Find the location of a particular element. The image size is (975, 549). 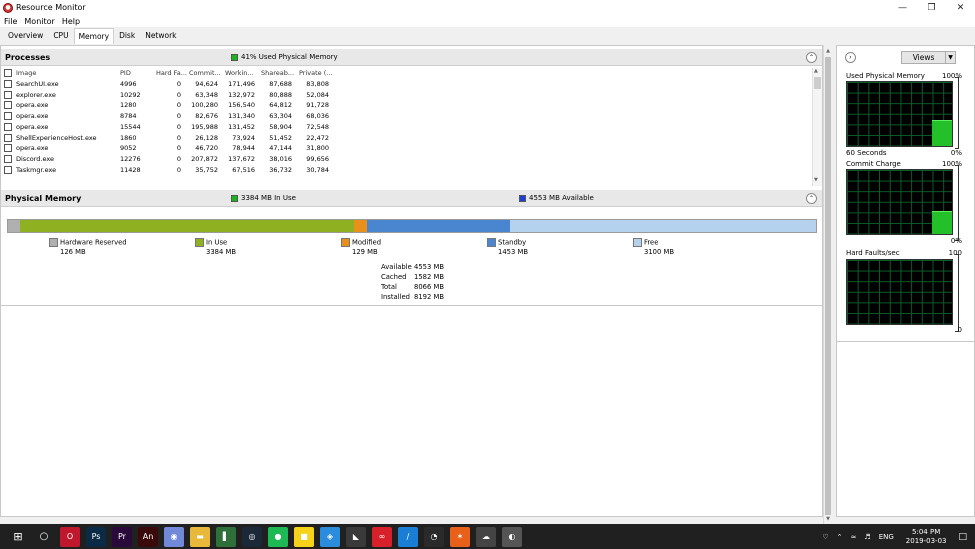

close-button: ✕ is located at coordinates (960, 7).